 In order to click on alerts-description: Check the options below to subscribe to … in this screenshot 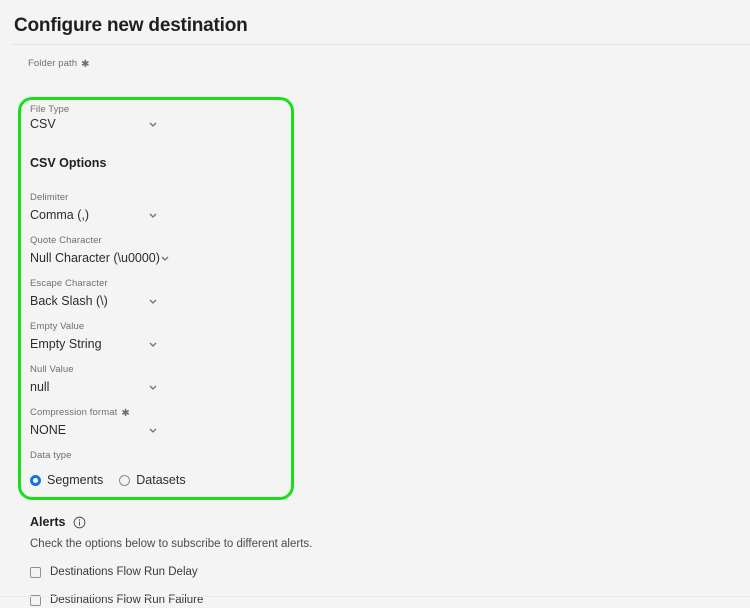, I will do `click(171, 544)`.